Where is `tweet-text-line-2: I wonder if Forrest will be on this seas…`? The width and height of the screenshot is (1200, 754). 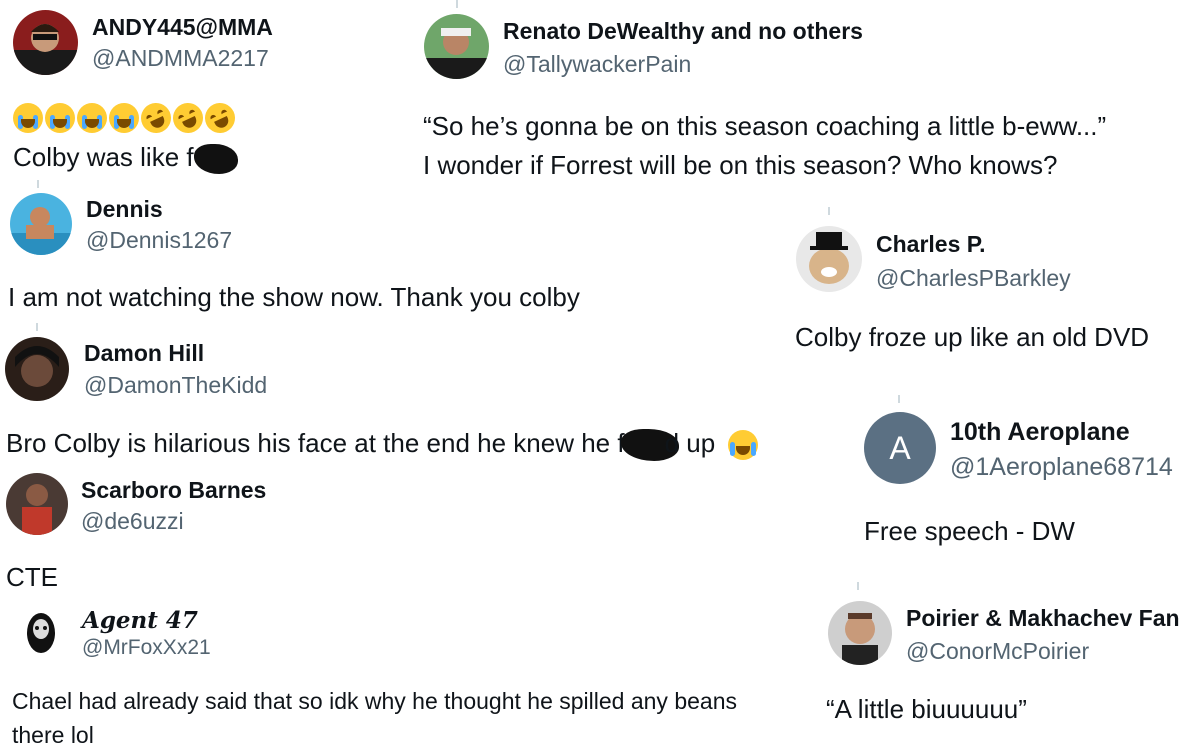 tweet-text-line-2: I wonder if Forrest will be on this seas… is located at coordinates (740, 165).